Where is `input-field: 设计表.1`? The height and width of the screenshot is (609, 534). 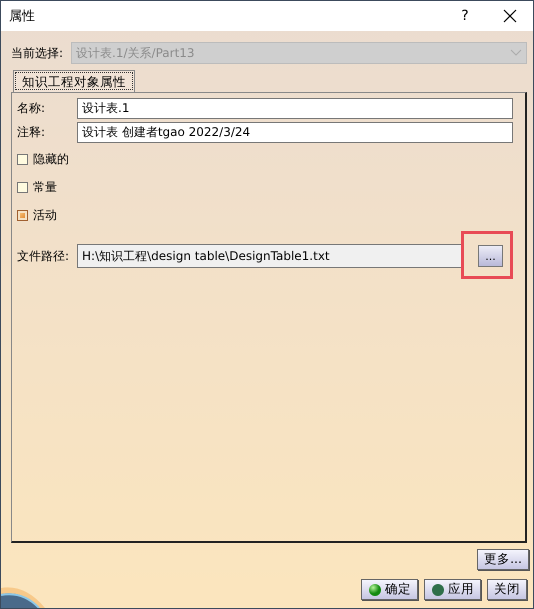
input-field: 设计表.1 is located at coordinates (295, 108).